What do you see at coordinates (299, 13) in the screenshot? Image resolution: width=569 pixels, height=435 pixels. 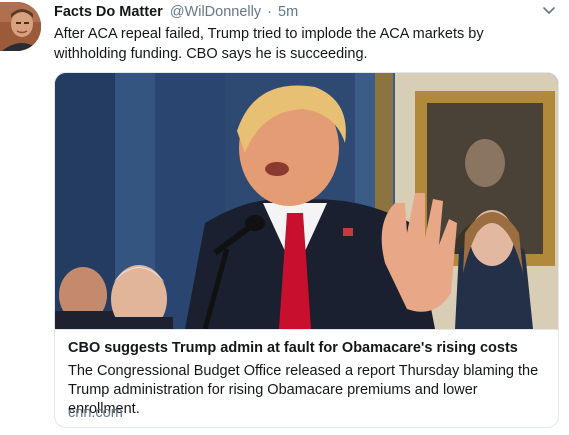 I see `tweet-header: Facts Do Matter @WilDonnelly · 5m` at bounding box center [299, 13].